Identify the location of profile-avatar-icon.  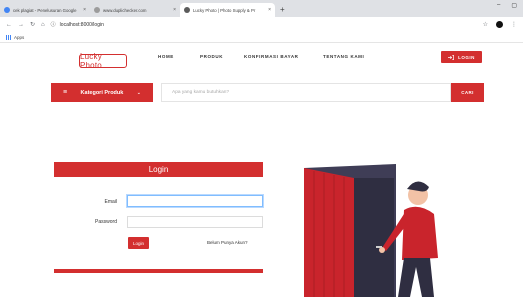
(499, 24).